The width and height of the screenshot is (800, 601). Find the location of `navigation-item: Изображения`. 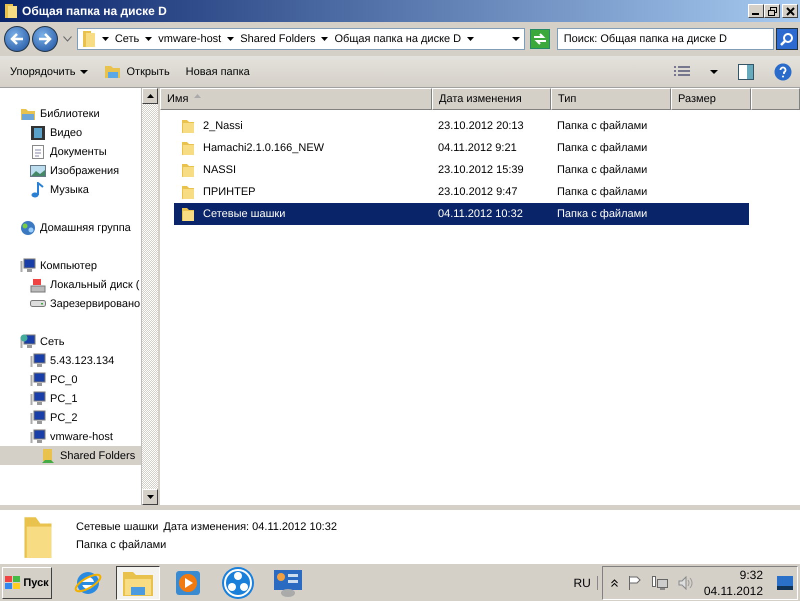

navigation-item: Изображения is located at coordinates (70, 170).